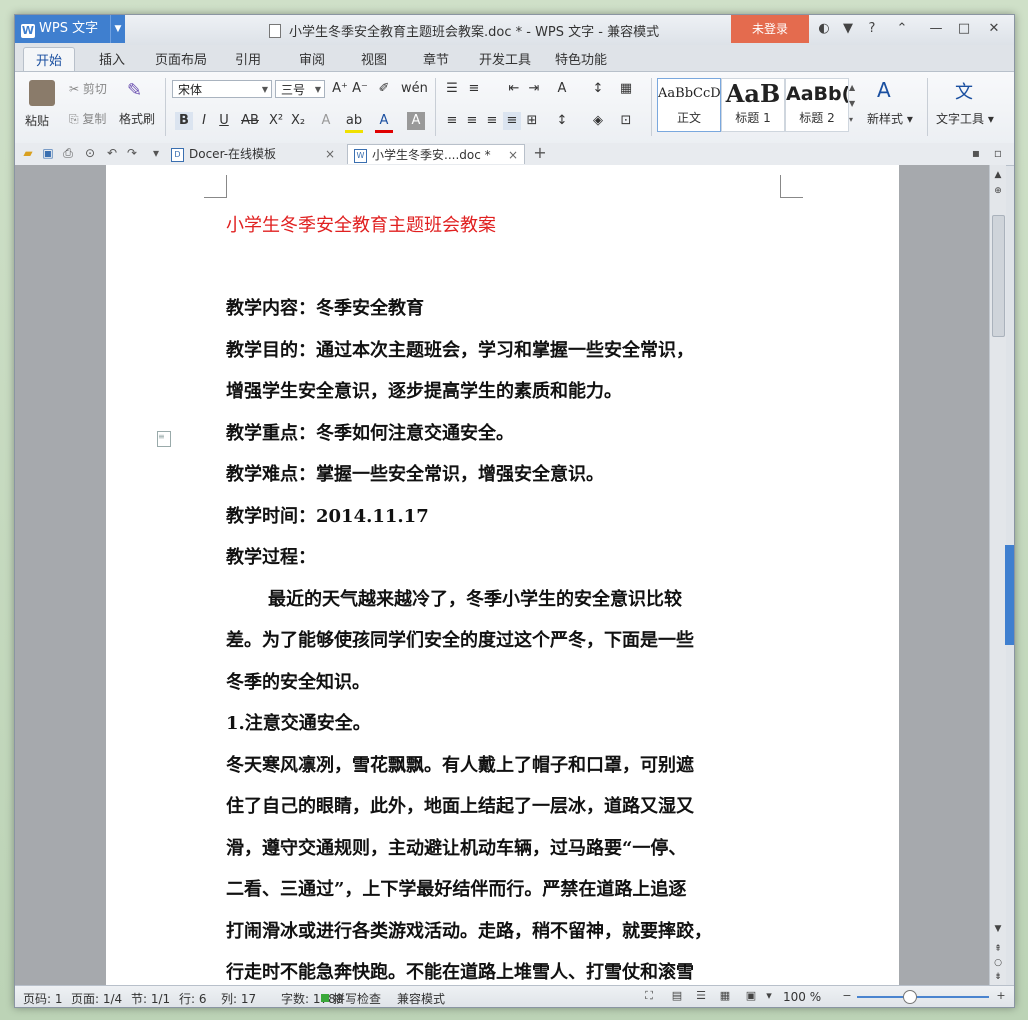  I want to click on change-case-icon: A, so click(562, 89).